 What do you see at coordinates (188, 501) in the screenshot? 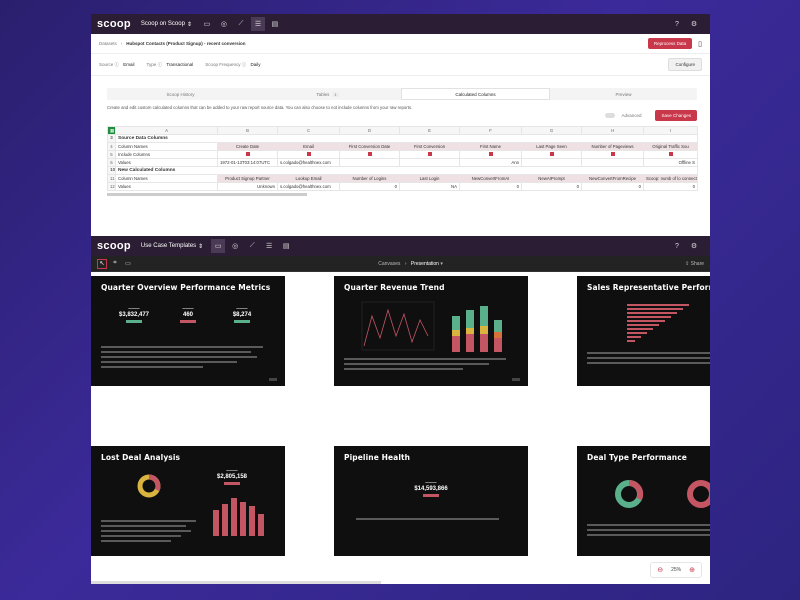
I see `slide-lost-deal: Lost Deal Analysis ▬▬▬▬ $2,805,158` at bounding box center [188, 501].